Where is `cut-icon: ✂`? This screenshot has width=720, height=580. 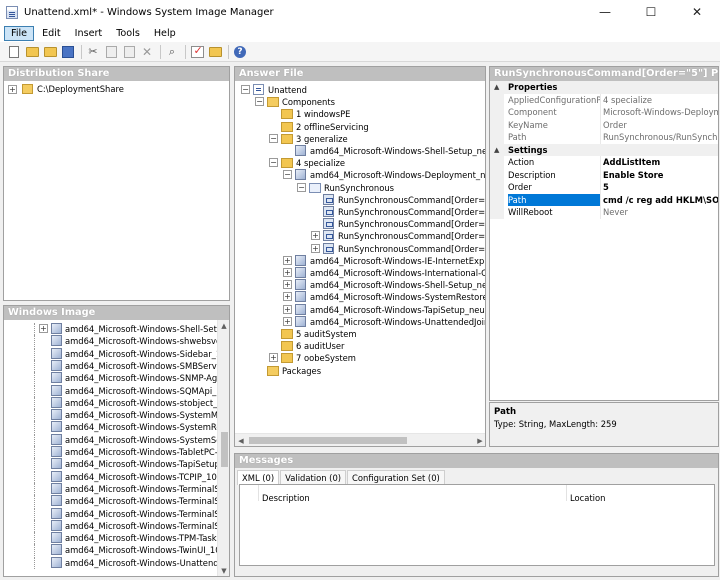 cut-icon: ✂ is located at coordinates (93, 52).